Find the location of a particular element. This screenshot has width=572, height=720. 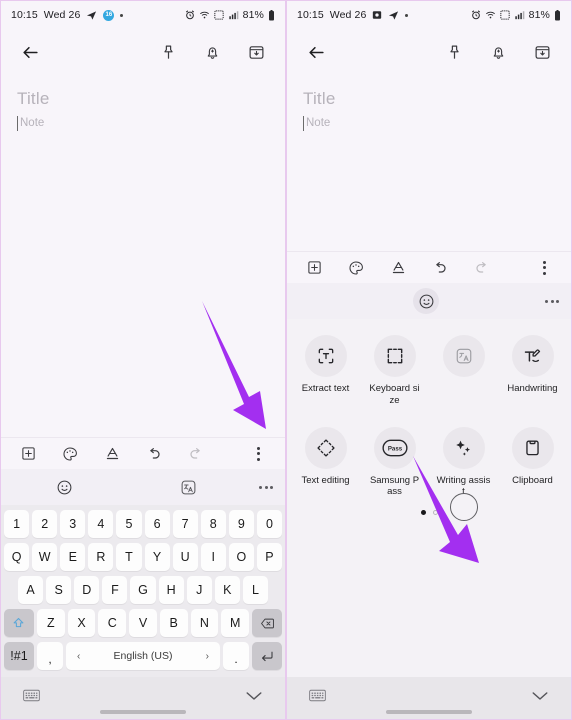

keyboard-row-top: Q W E R T Y U I O P is located at coordinates (143, 557).